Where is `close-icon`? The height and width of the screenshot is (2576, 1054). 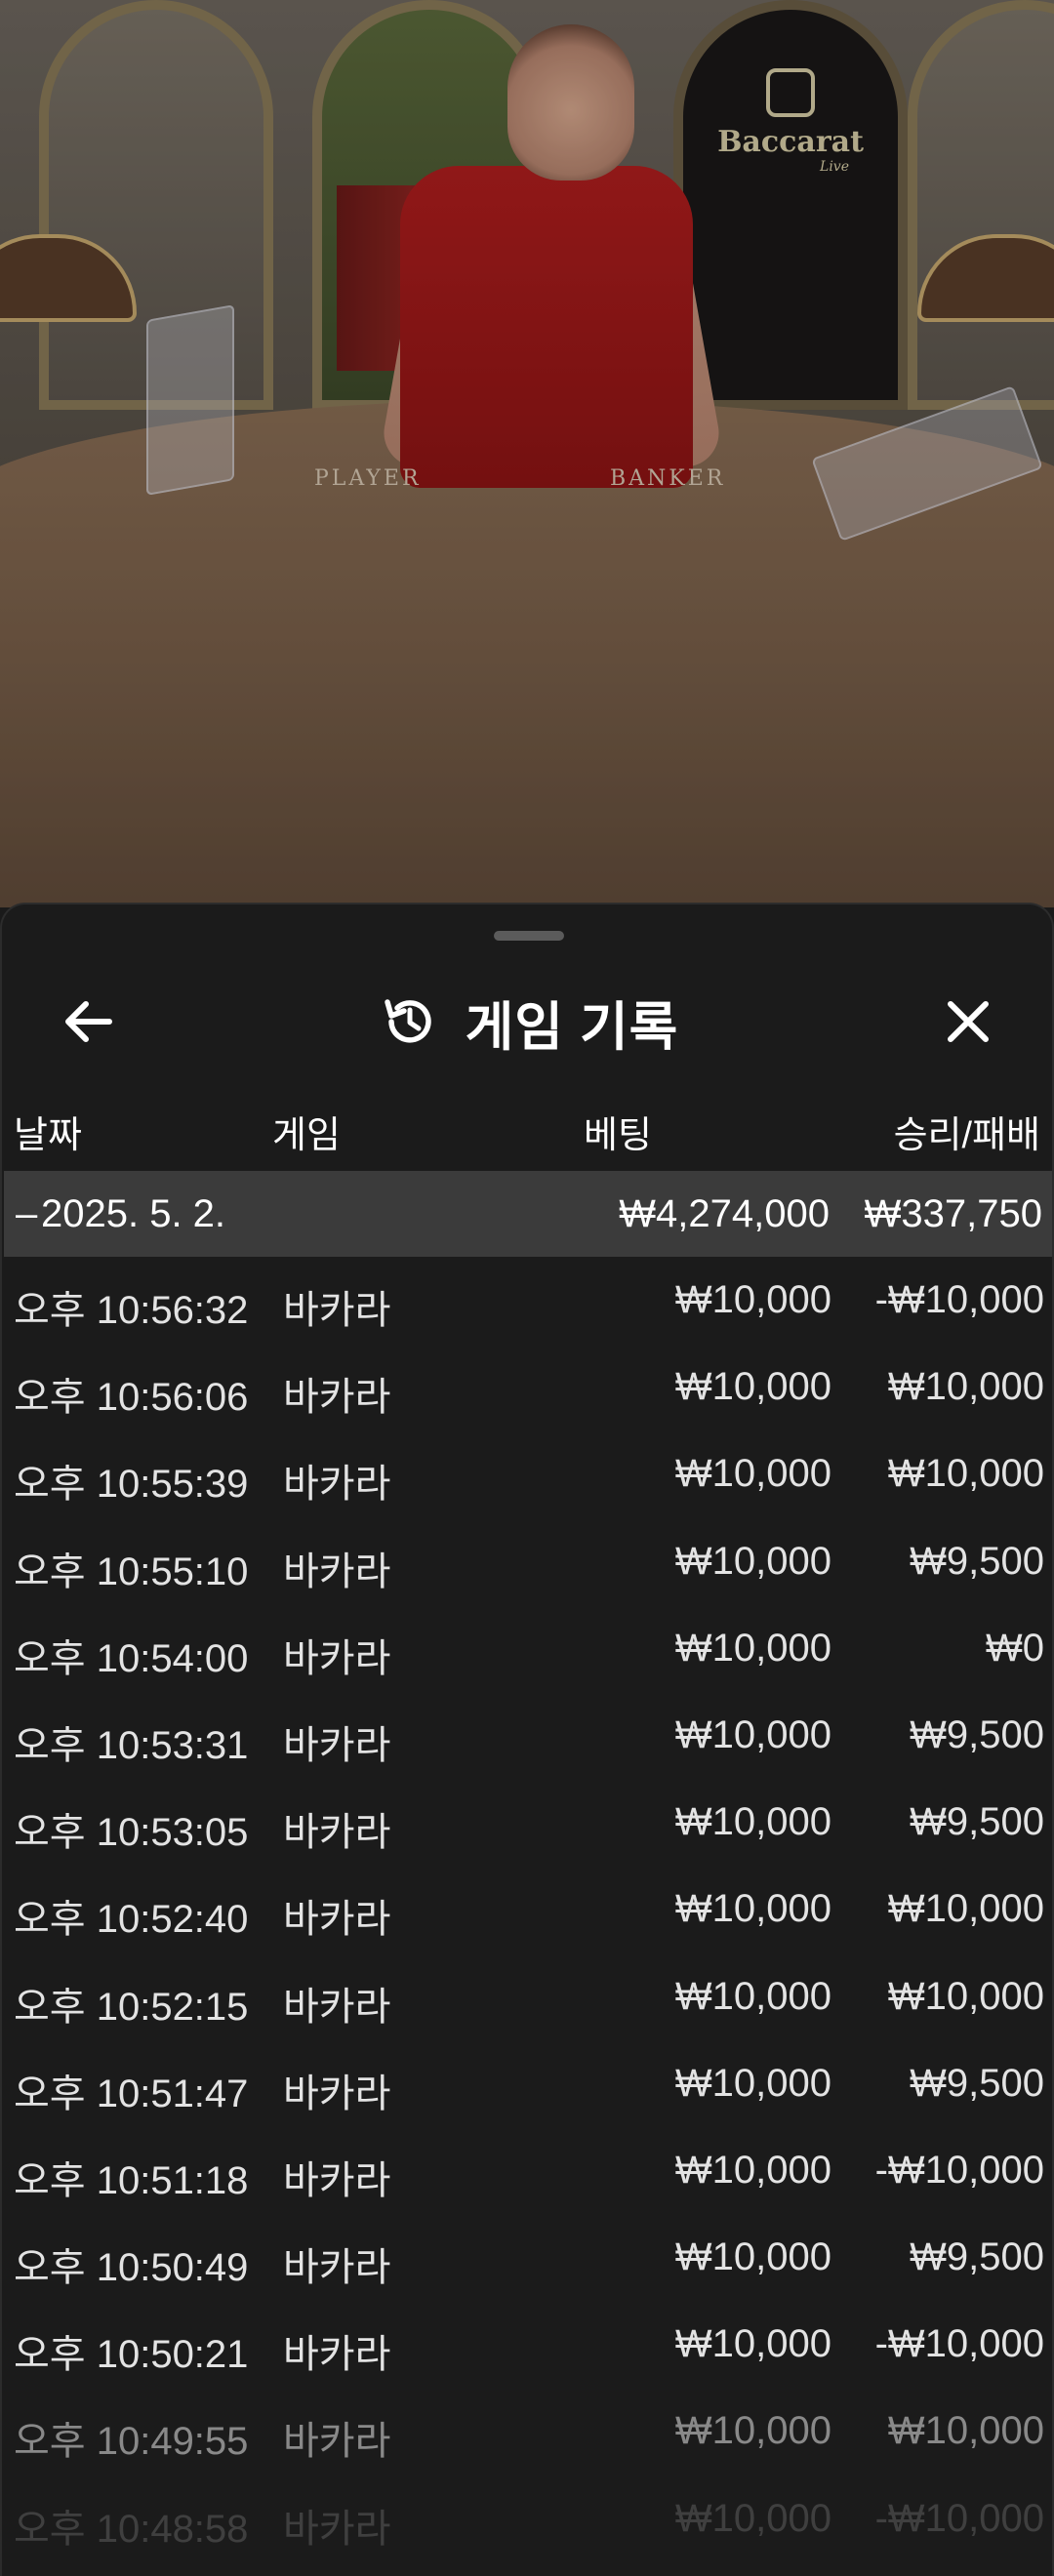
close-icon is located at coordinates (968, 1021).